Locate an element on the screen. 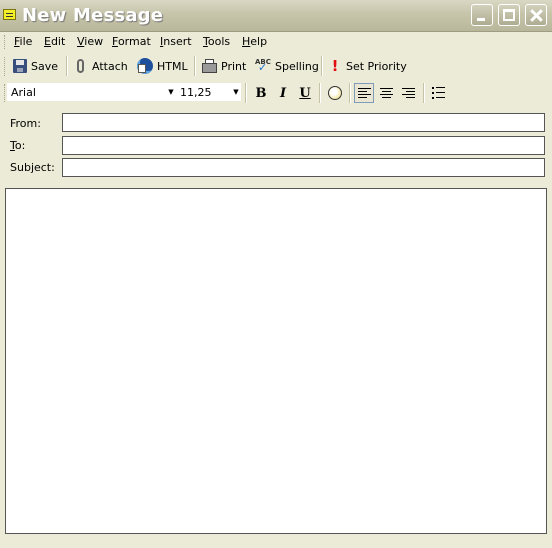  spelling-label: Spelling is located at coordinates (297, 66).